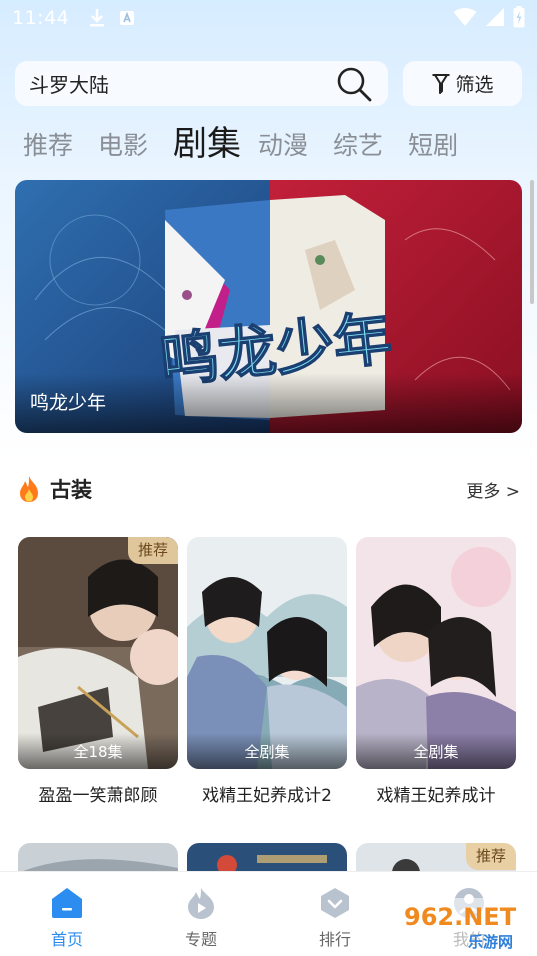  What do you see at coordinates (268, 18) in the screenshot?
I see `status-bar: 11:44` at bounding box center [268, 18].